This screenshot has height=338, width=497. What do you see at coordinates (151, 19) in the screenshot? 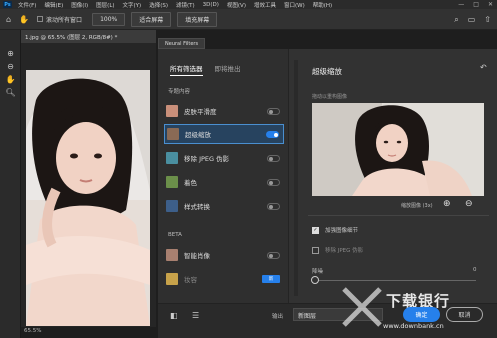
I see `fit-screen-button: 适合屏幕` at bounding box center [151, 19].